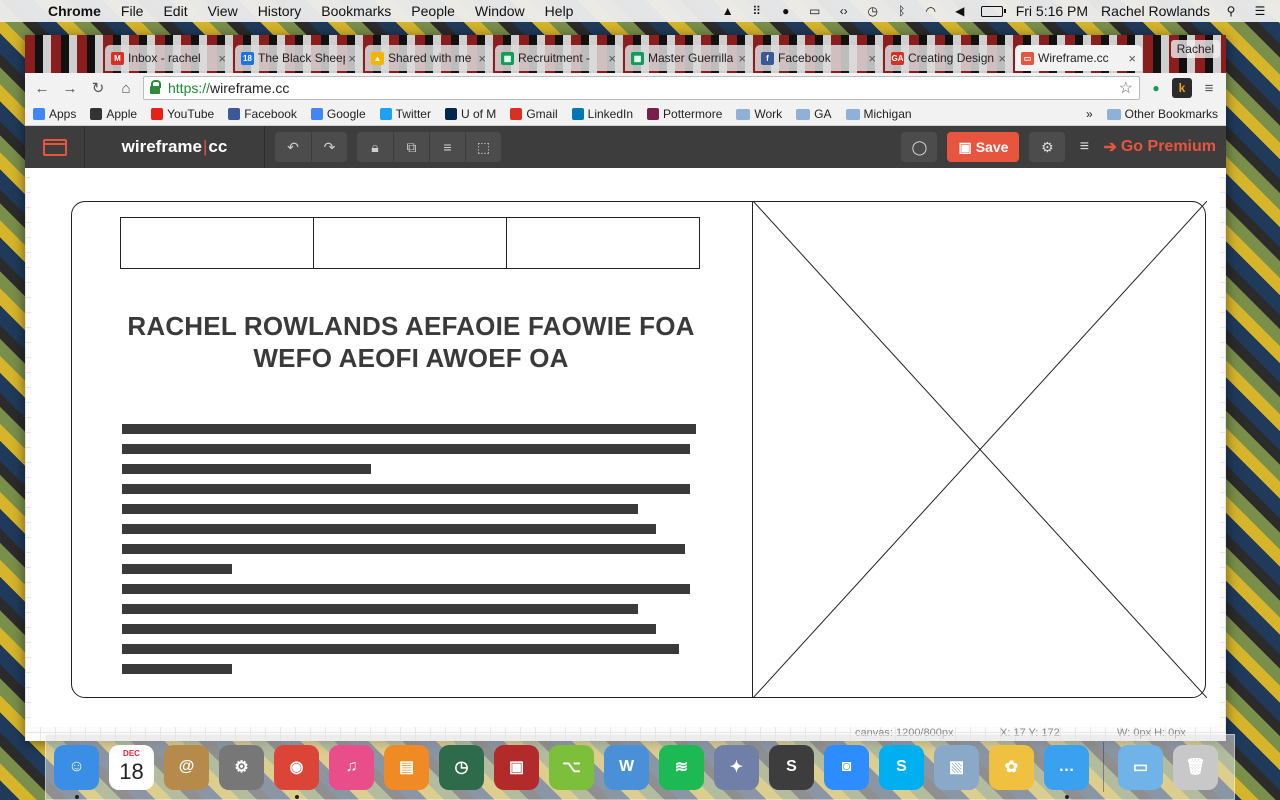 This screenshot has height=800, width=1280. Describe the element at coordinates (534, 114) in the screenshot. I see `bookmark-item: Gmail` at that location.